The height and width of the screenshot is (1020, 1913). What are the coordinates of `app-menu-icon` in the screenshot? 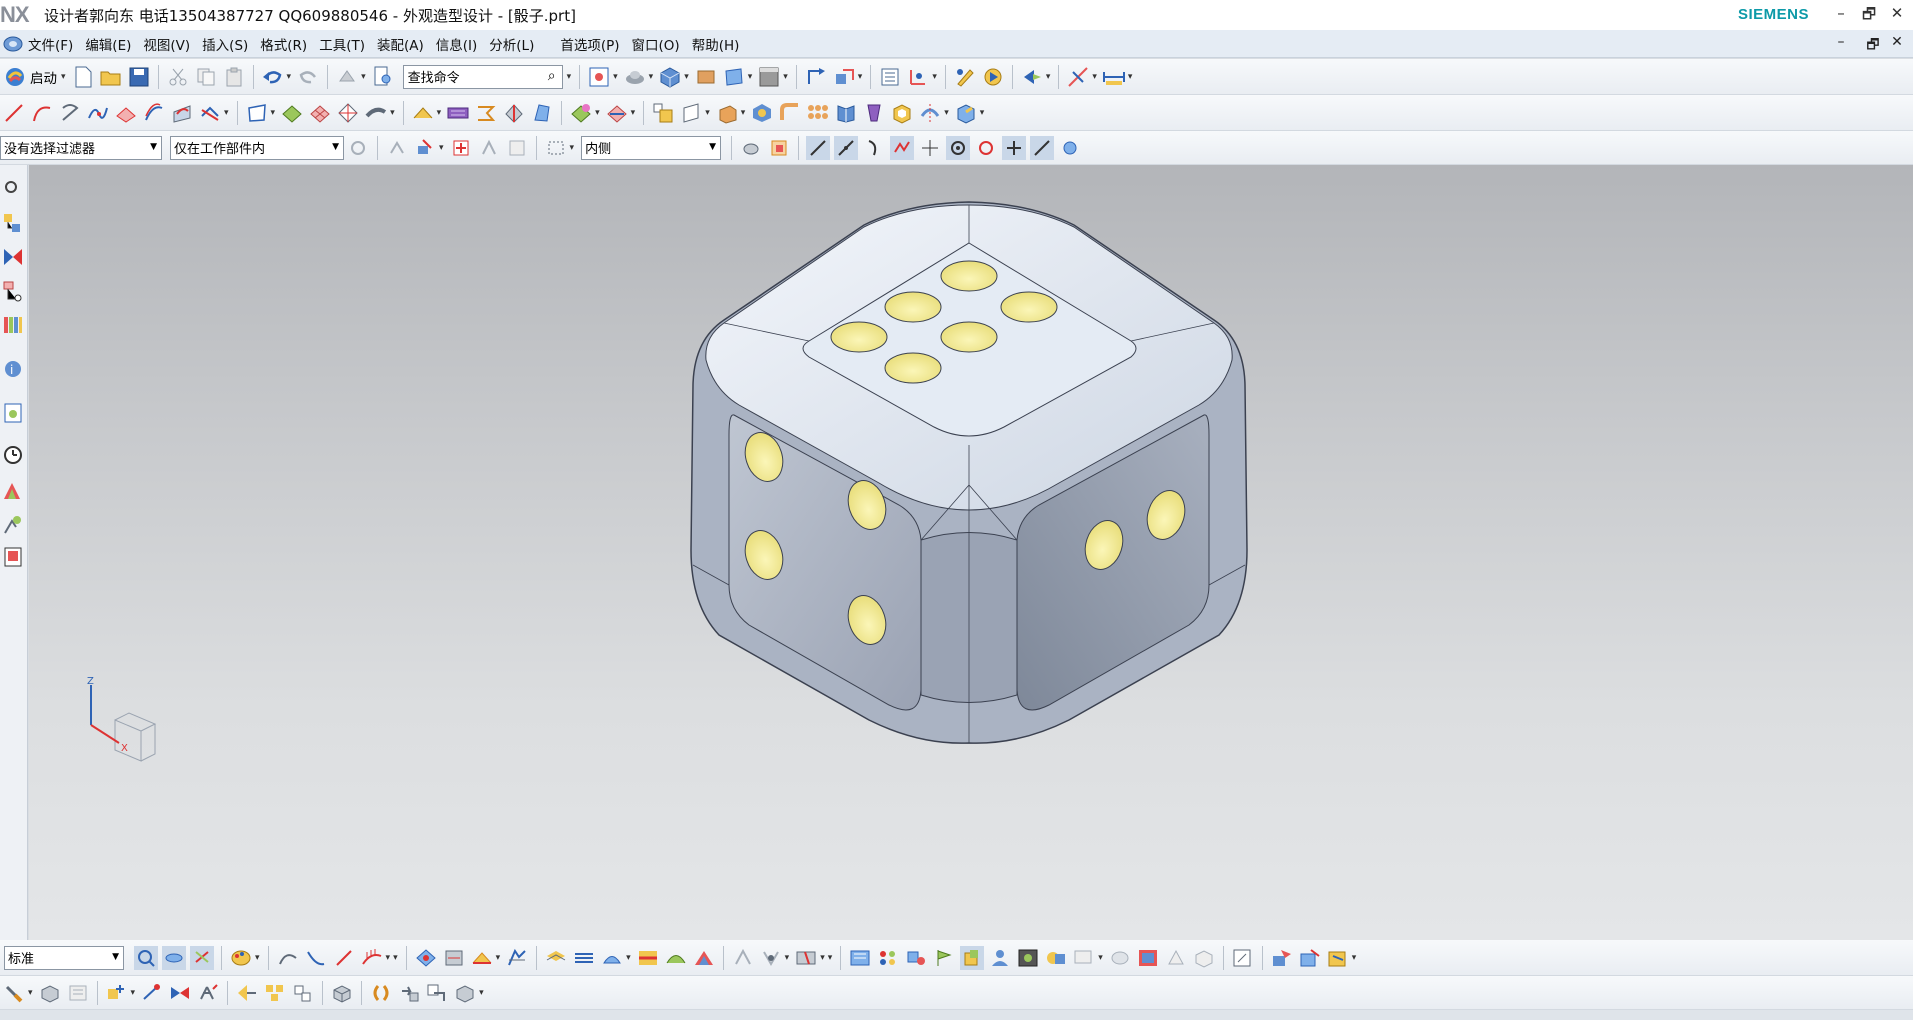 It's located at (13, 44).